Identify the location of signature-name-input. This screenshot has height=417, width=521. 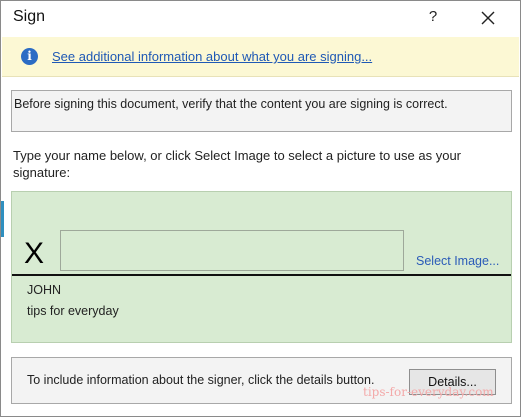
(232, 250).